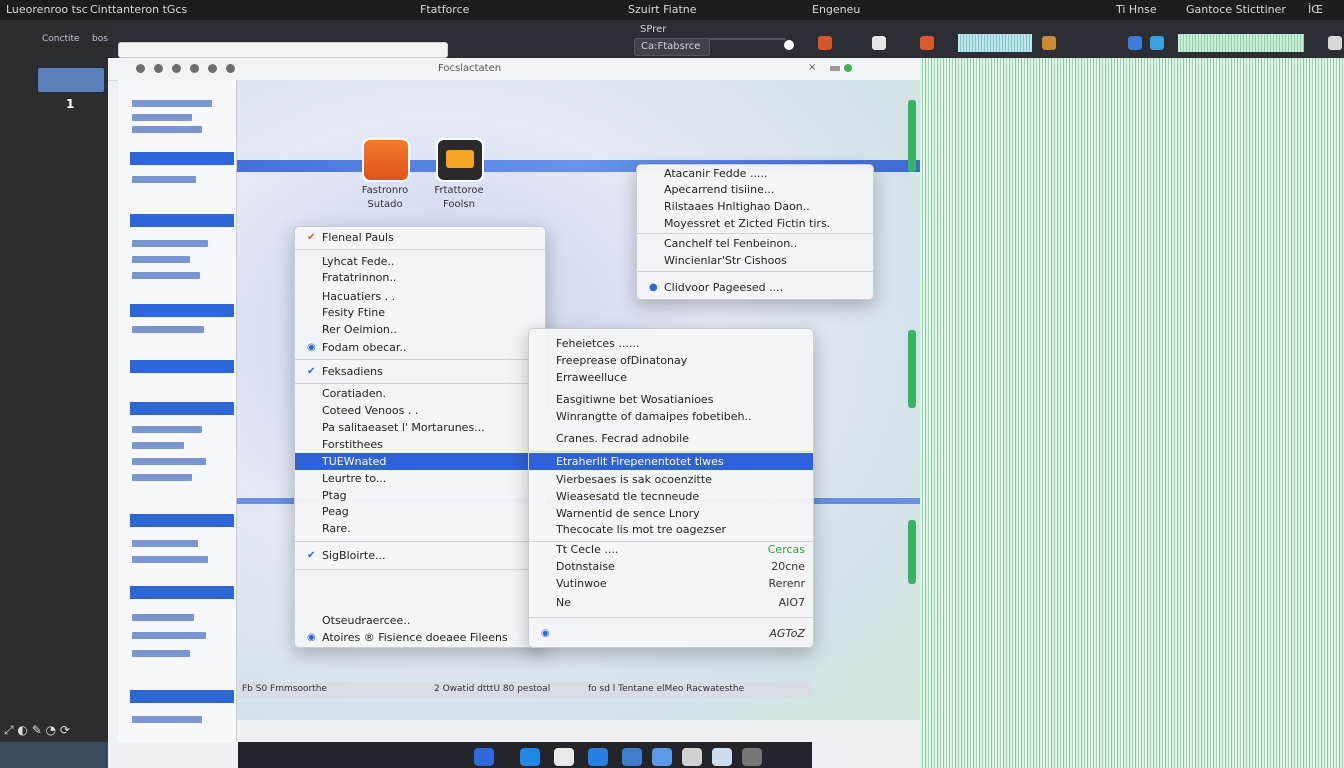 The width and height of the screenshot is (1344, 768). What do you see at coordinates (138, 9) in the screenshot?
I see `menubar-item: Cinttanteron tGcs` at bounding box center [138, 9].